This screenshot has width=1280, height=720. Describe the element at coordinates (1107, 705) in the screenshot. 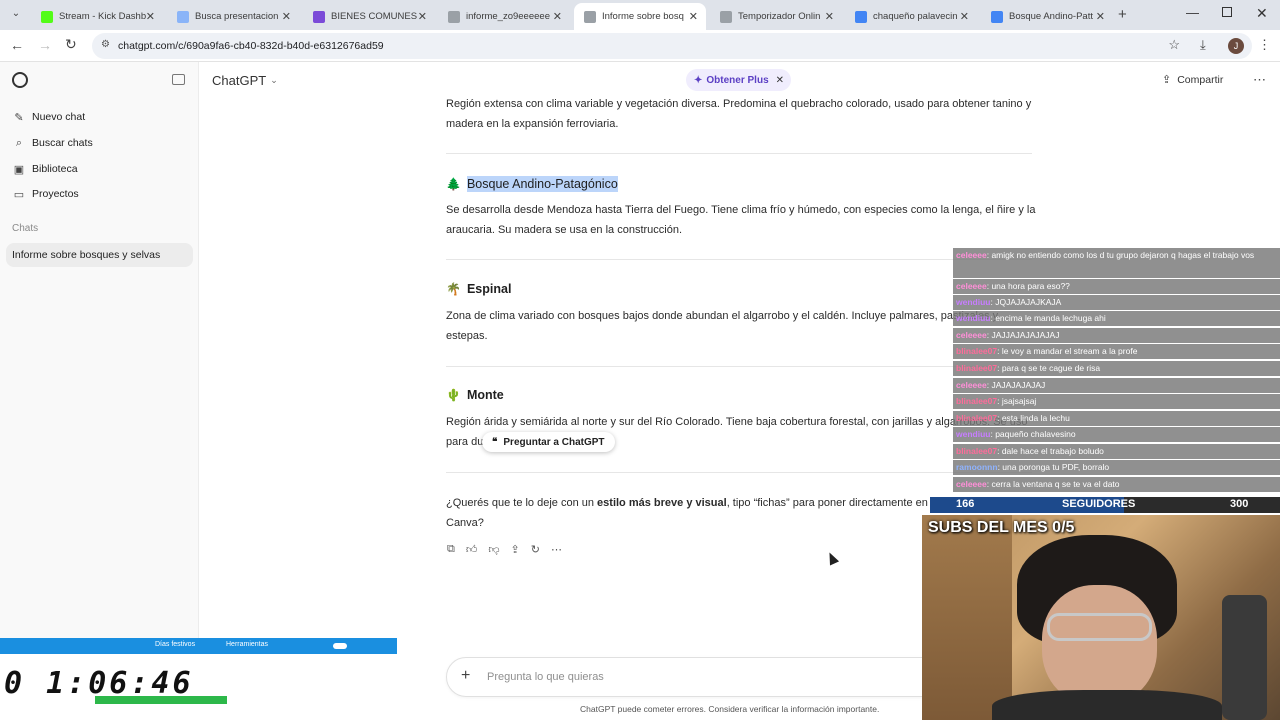

I see `streamer-shirt` at that location.